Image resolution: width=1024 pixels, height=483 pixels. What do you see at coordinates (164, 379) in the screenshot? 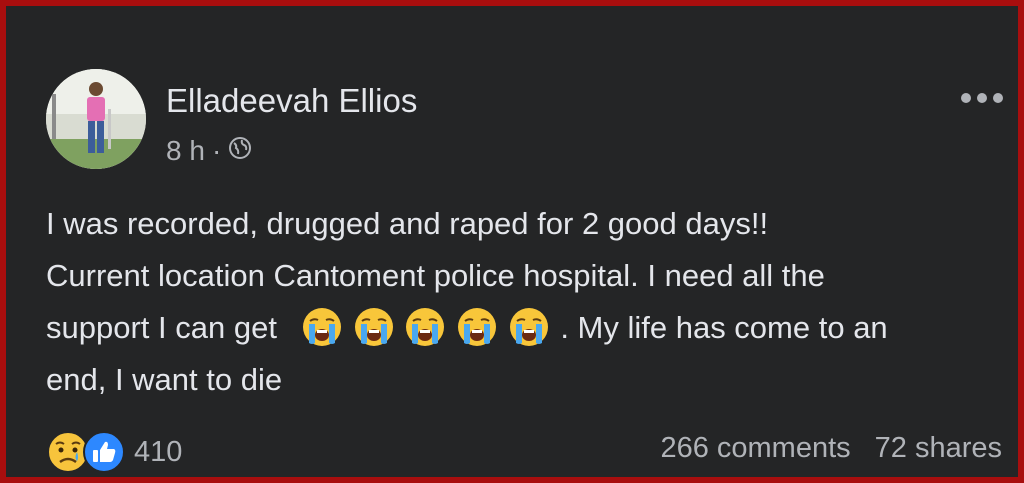
I see `post-text-line: end, I want to die` at bounding box center [164, 379].